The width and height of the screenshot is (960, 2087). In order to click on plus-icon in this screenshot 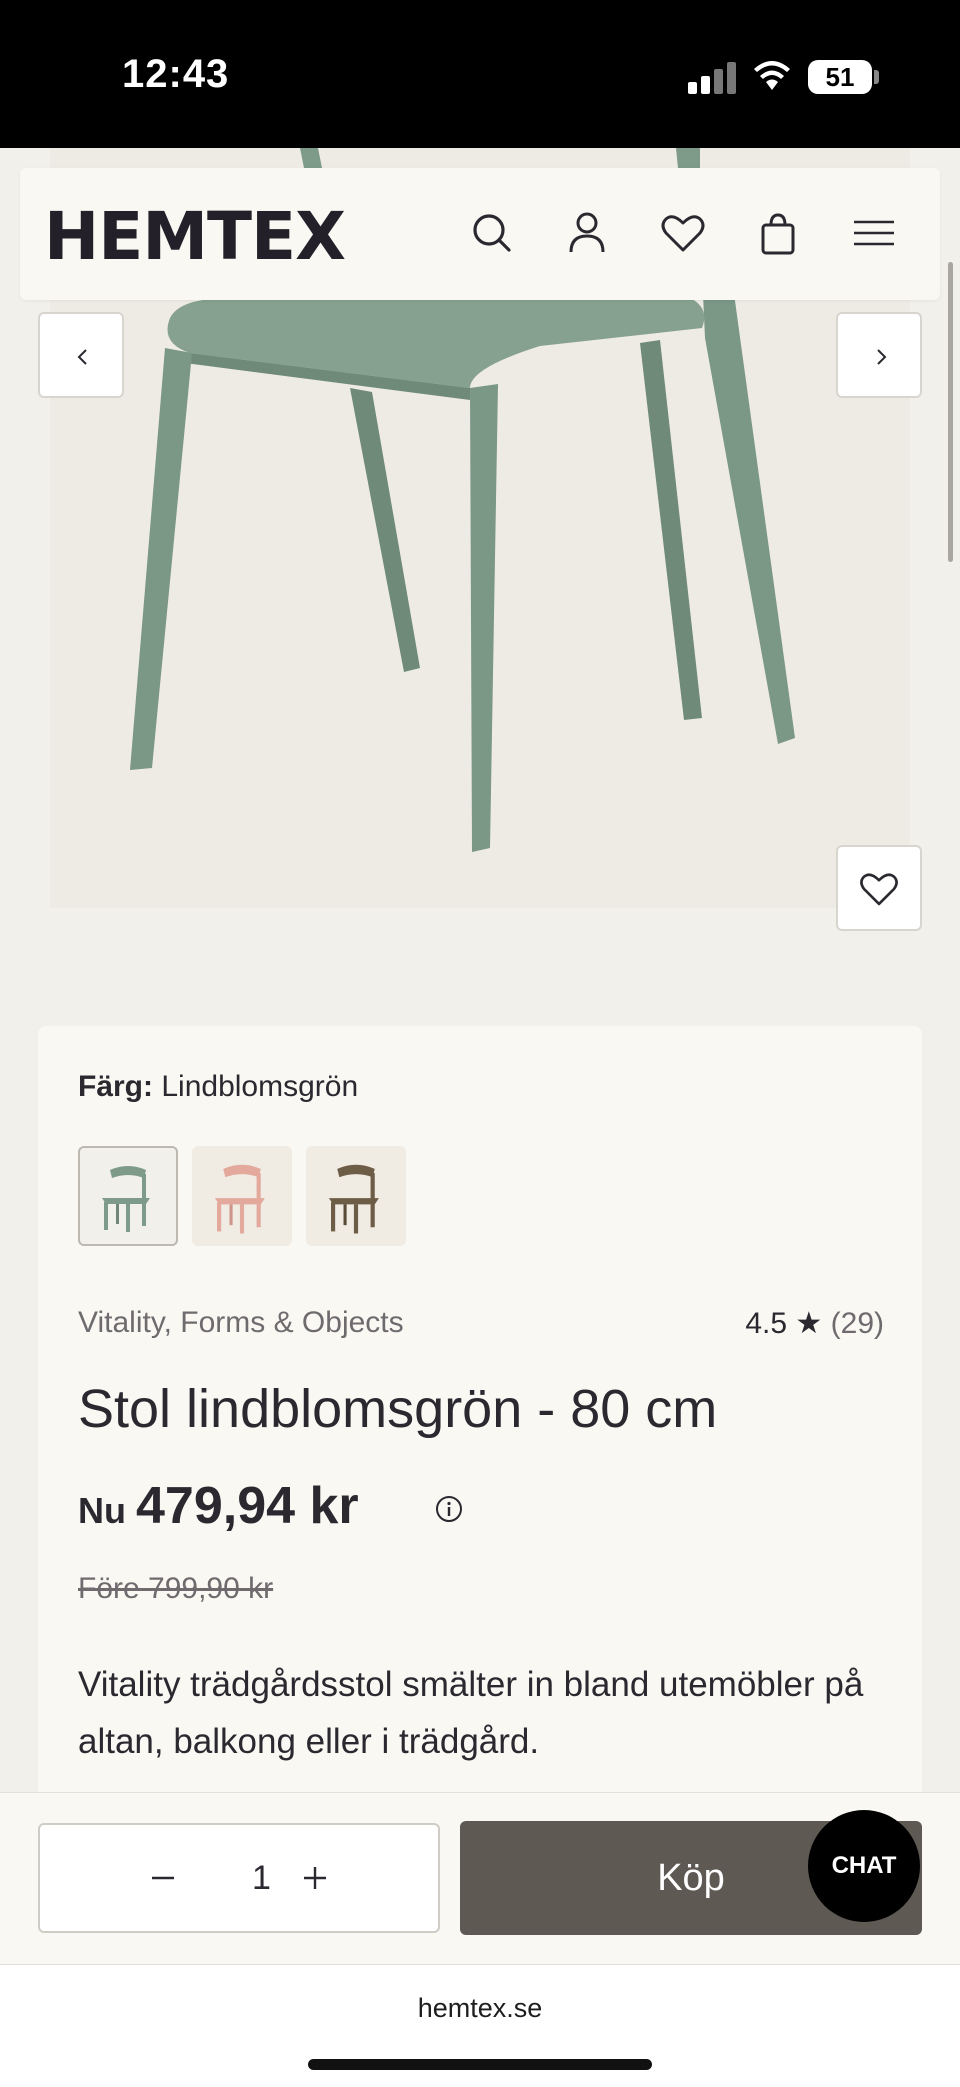, I will do `click(315, 1878)`.